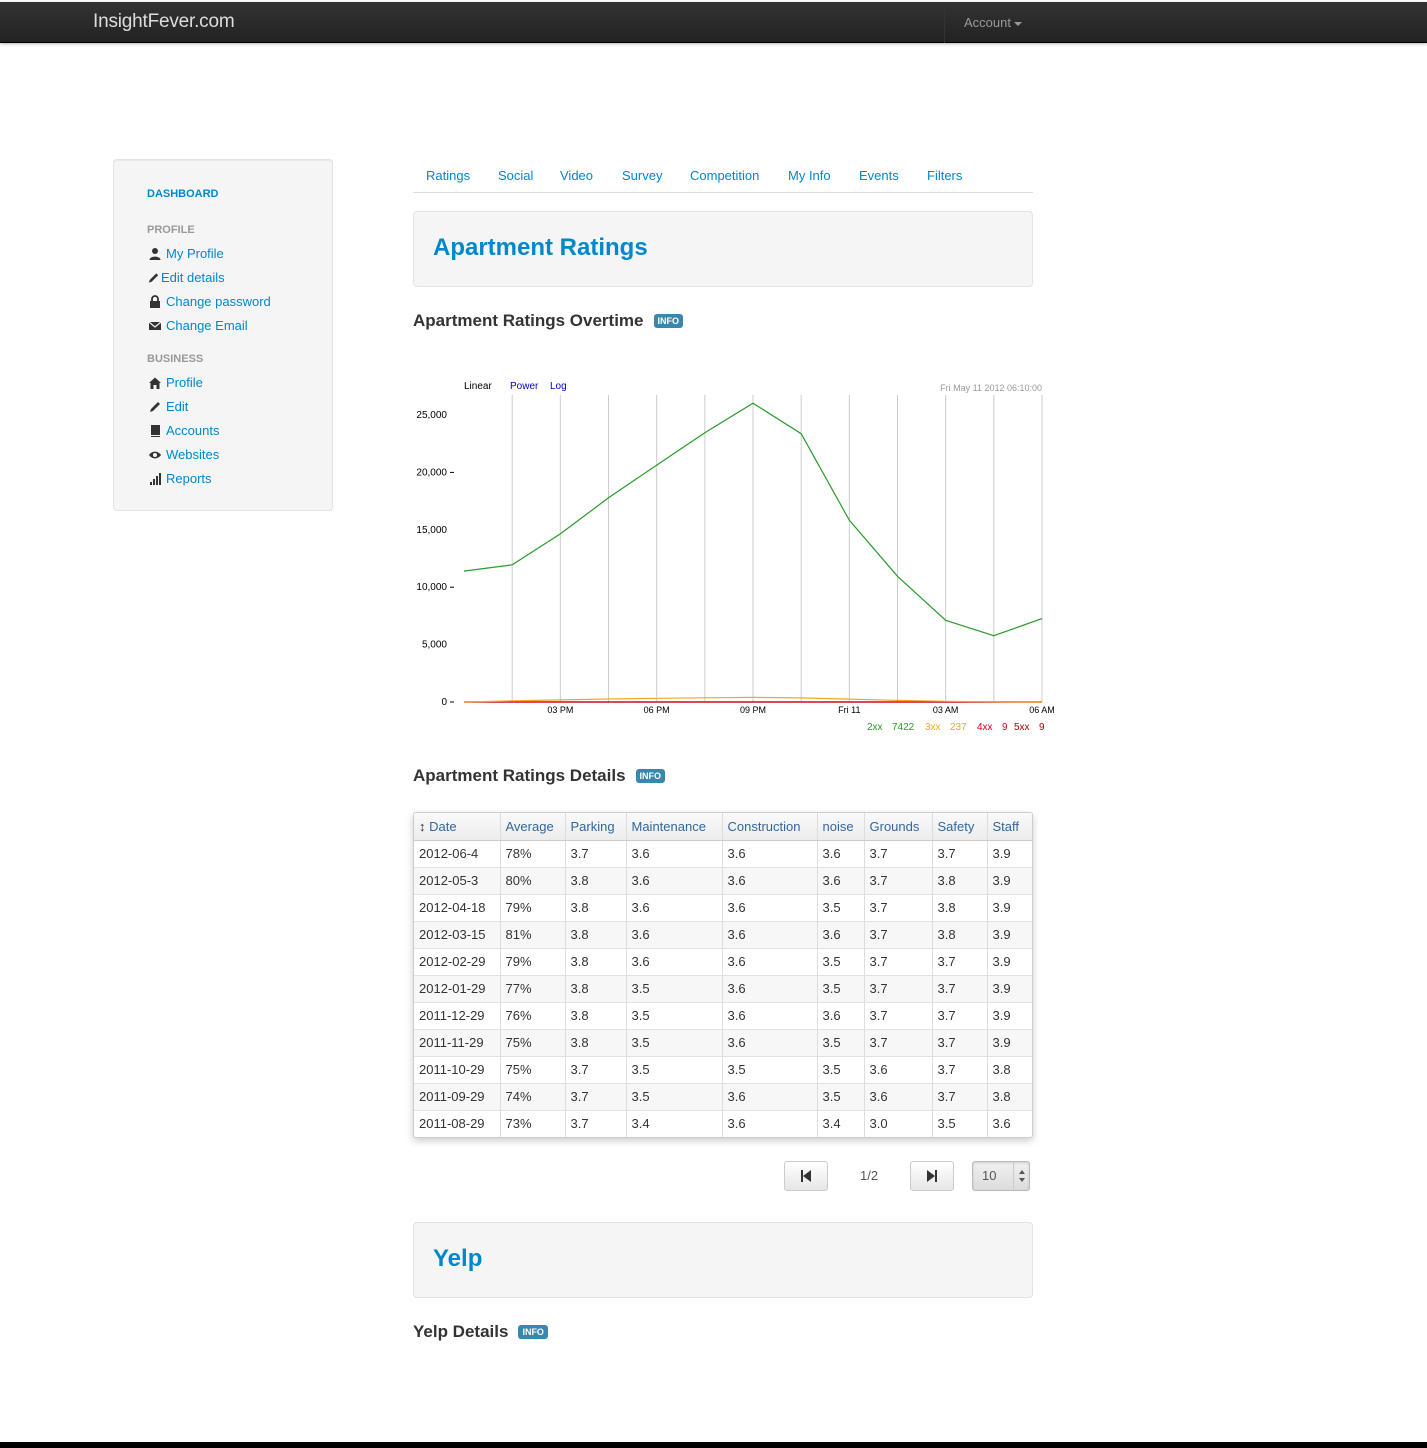  I want to click on table-row: 2012-01-29 77% 3.8 3.5 3.6 3.5 3.7 3.7 3.9, so click(723, 989).